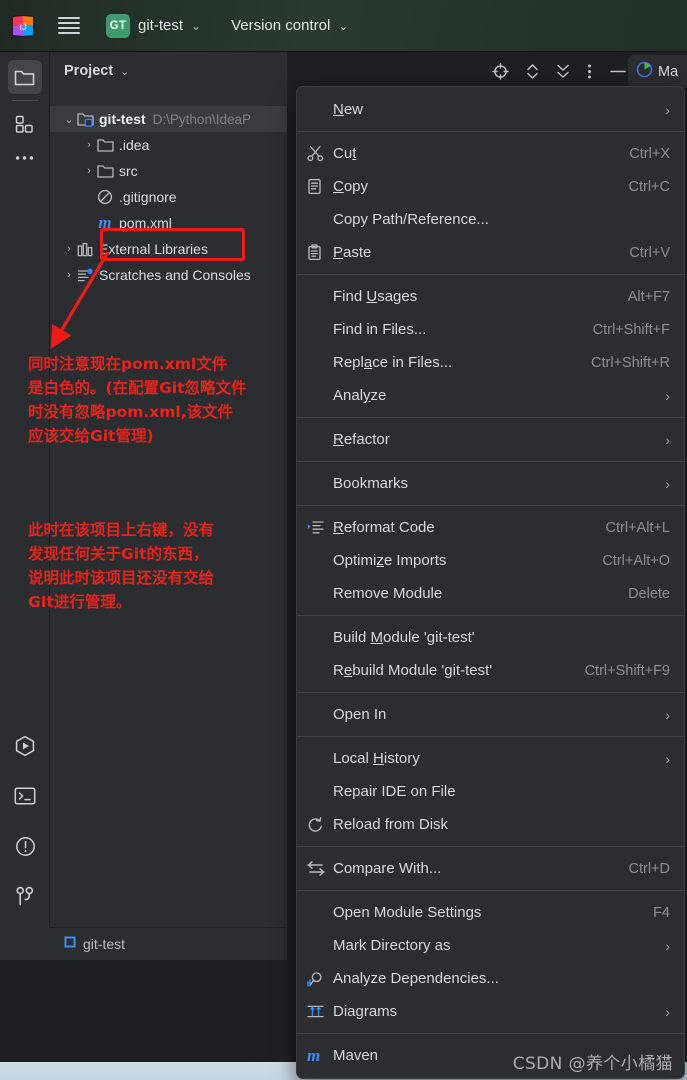 Image resolution: width=687 pixels, height=1080 pixels. What do you see at coordinates (490, 637) in the screenshot?
I see `menu-item-build-module-git-test: Build Module 'git-test'` at bounding box center [490, 637].